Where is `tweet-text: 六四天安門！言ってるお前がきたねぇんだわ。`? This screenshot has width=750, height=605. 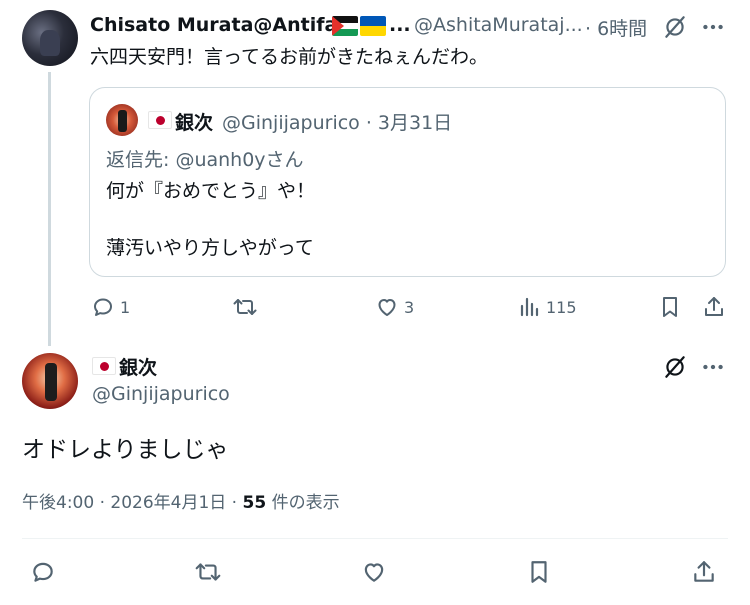 tweet-text: 六四天安門！言ってるお前がきたねぇんだわ。 is located at coordinates (289, 57).